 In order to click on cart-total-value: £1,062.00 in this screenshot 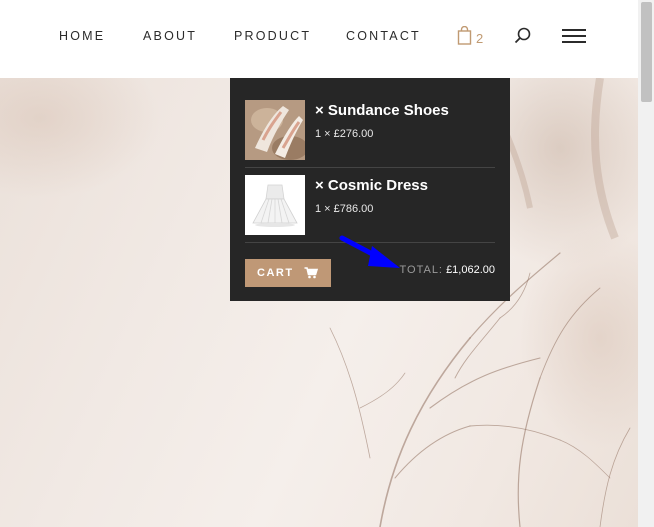, I will do `click(470, 270)`.